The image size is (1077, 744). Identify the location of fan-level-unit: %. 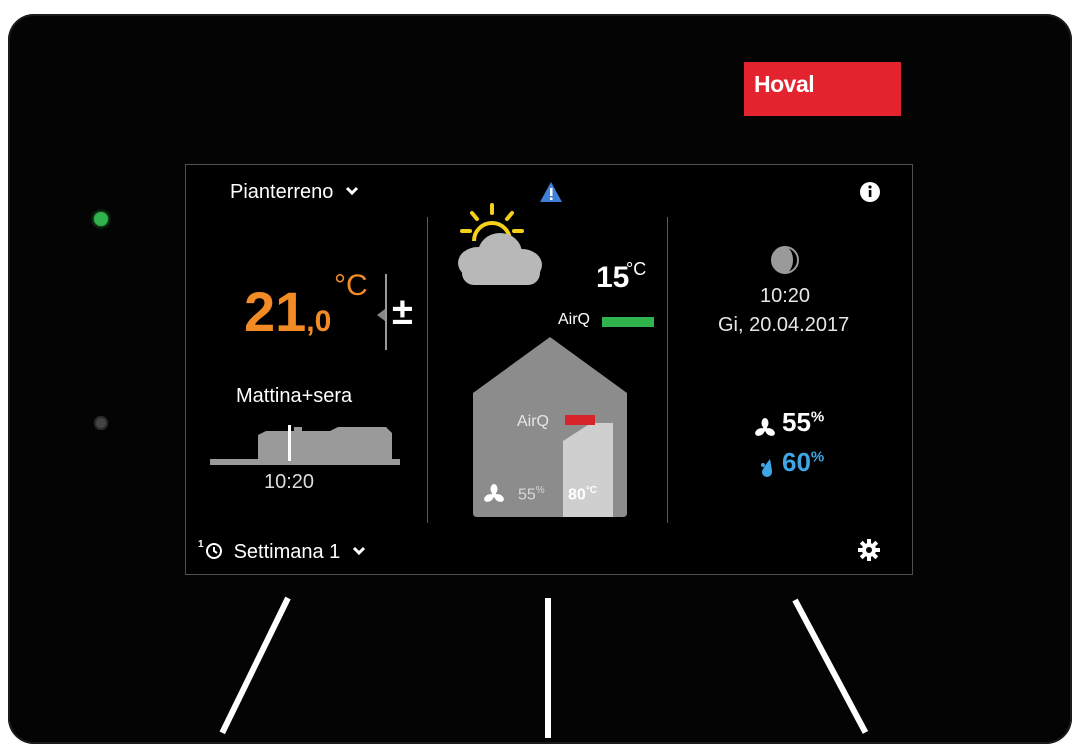
(817, 417).